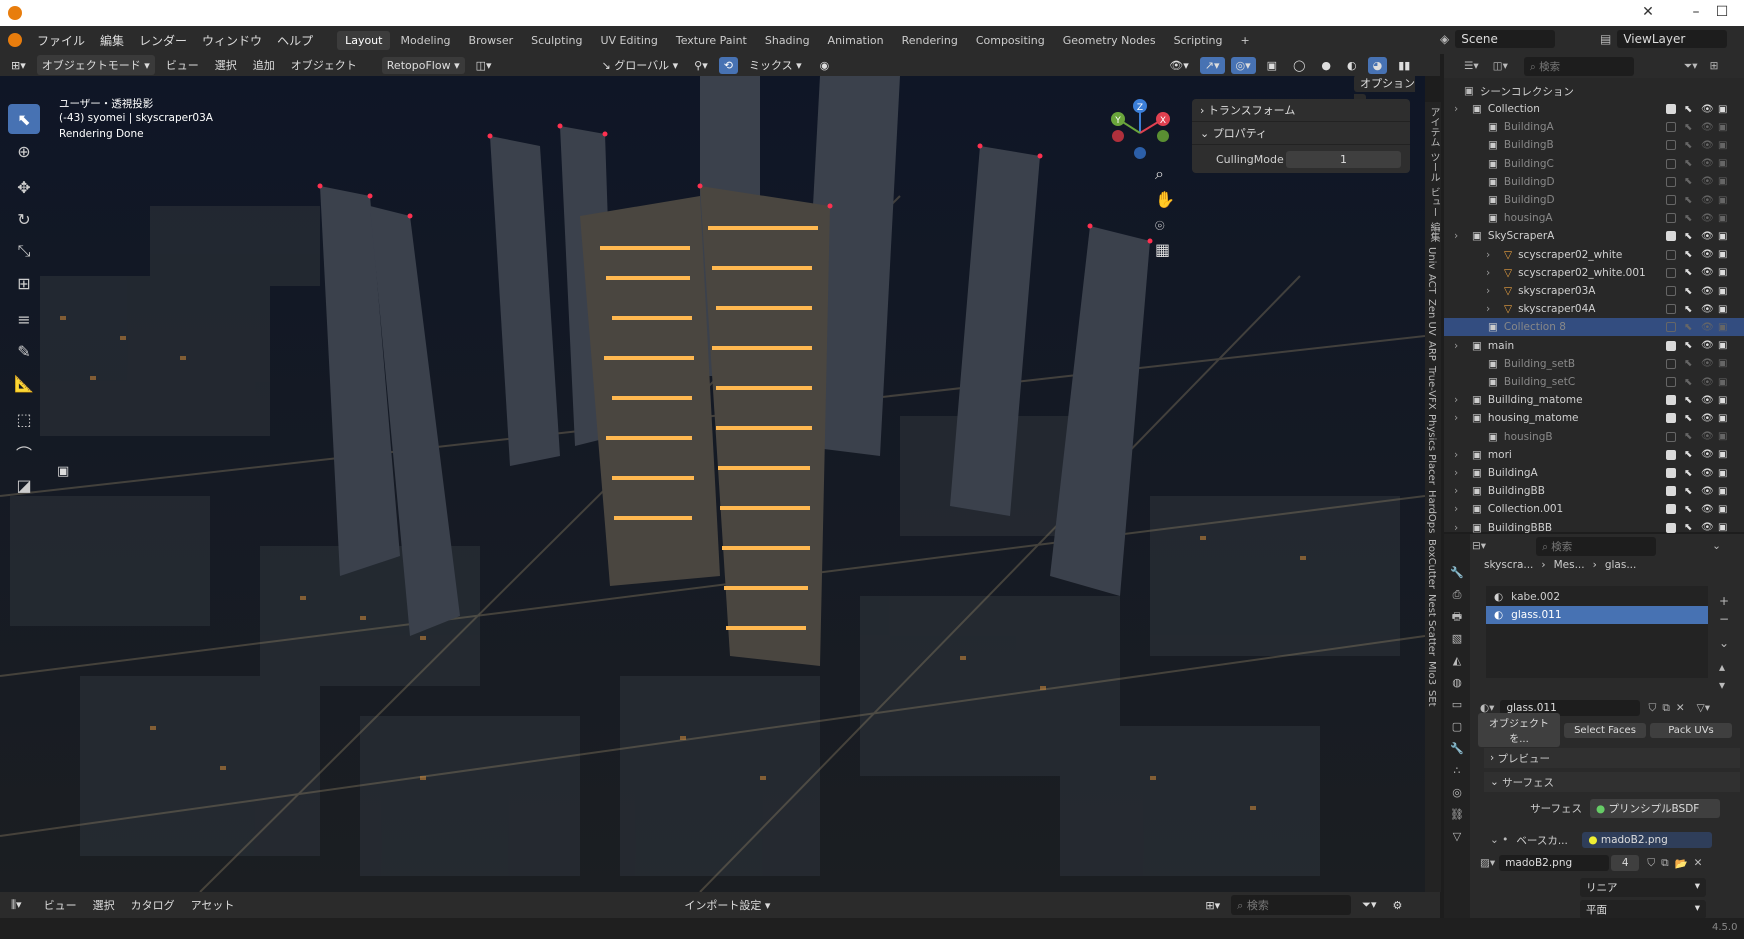 The image size is (1744, 939). What do you see at coordinates (16, 905) in the screenshot?
I see `asset-editor-icon: ⫼▾` at bounding box center [16, 905].